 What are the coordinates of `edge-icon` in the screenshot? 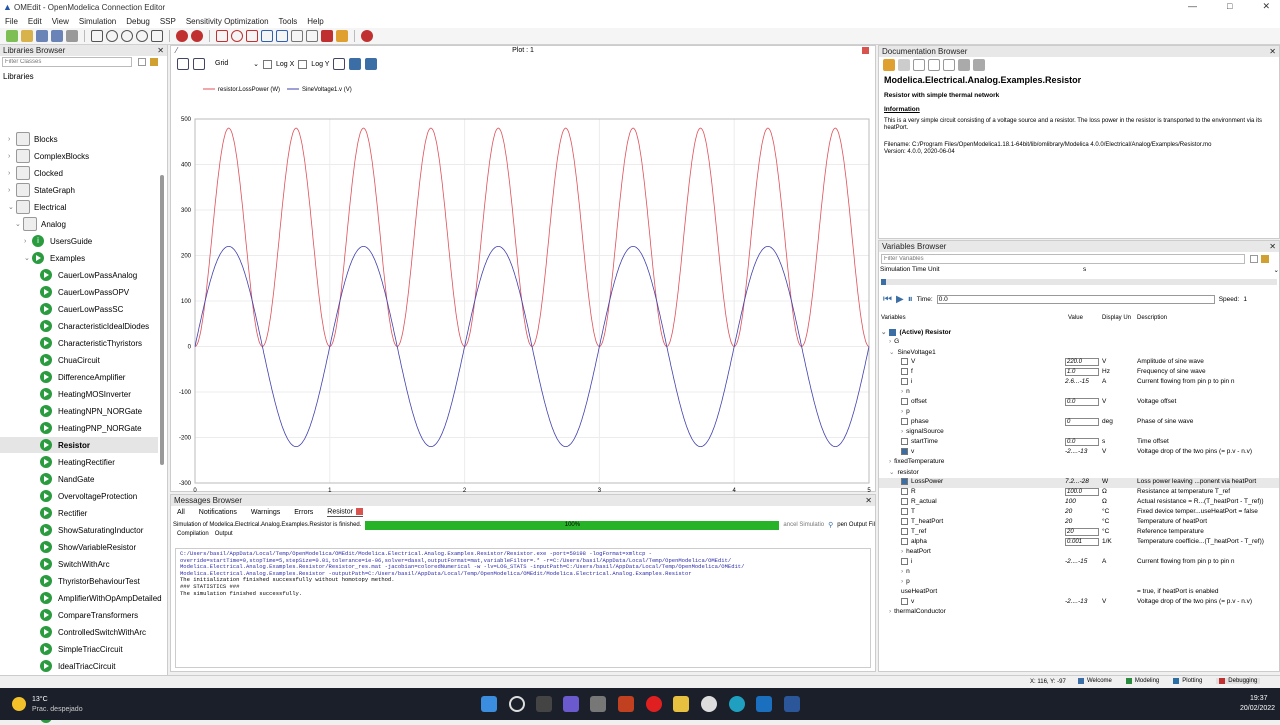 It's located at (737, 704).